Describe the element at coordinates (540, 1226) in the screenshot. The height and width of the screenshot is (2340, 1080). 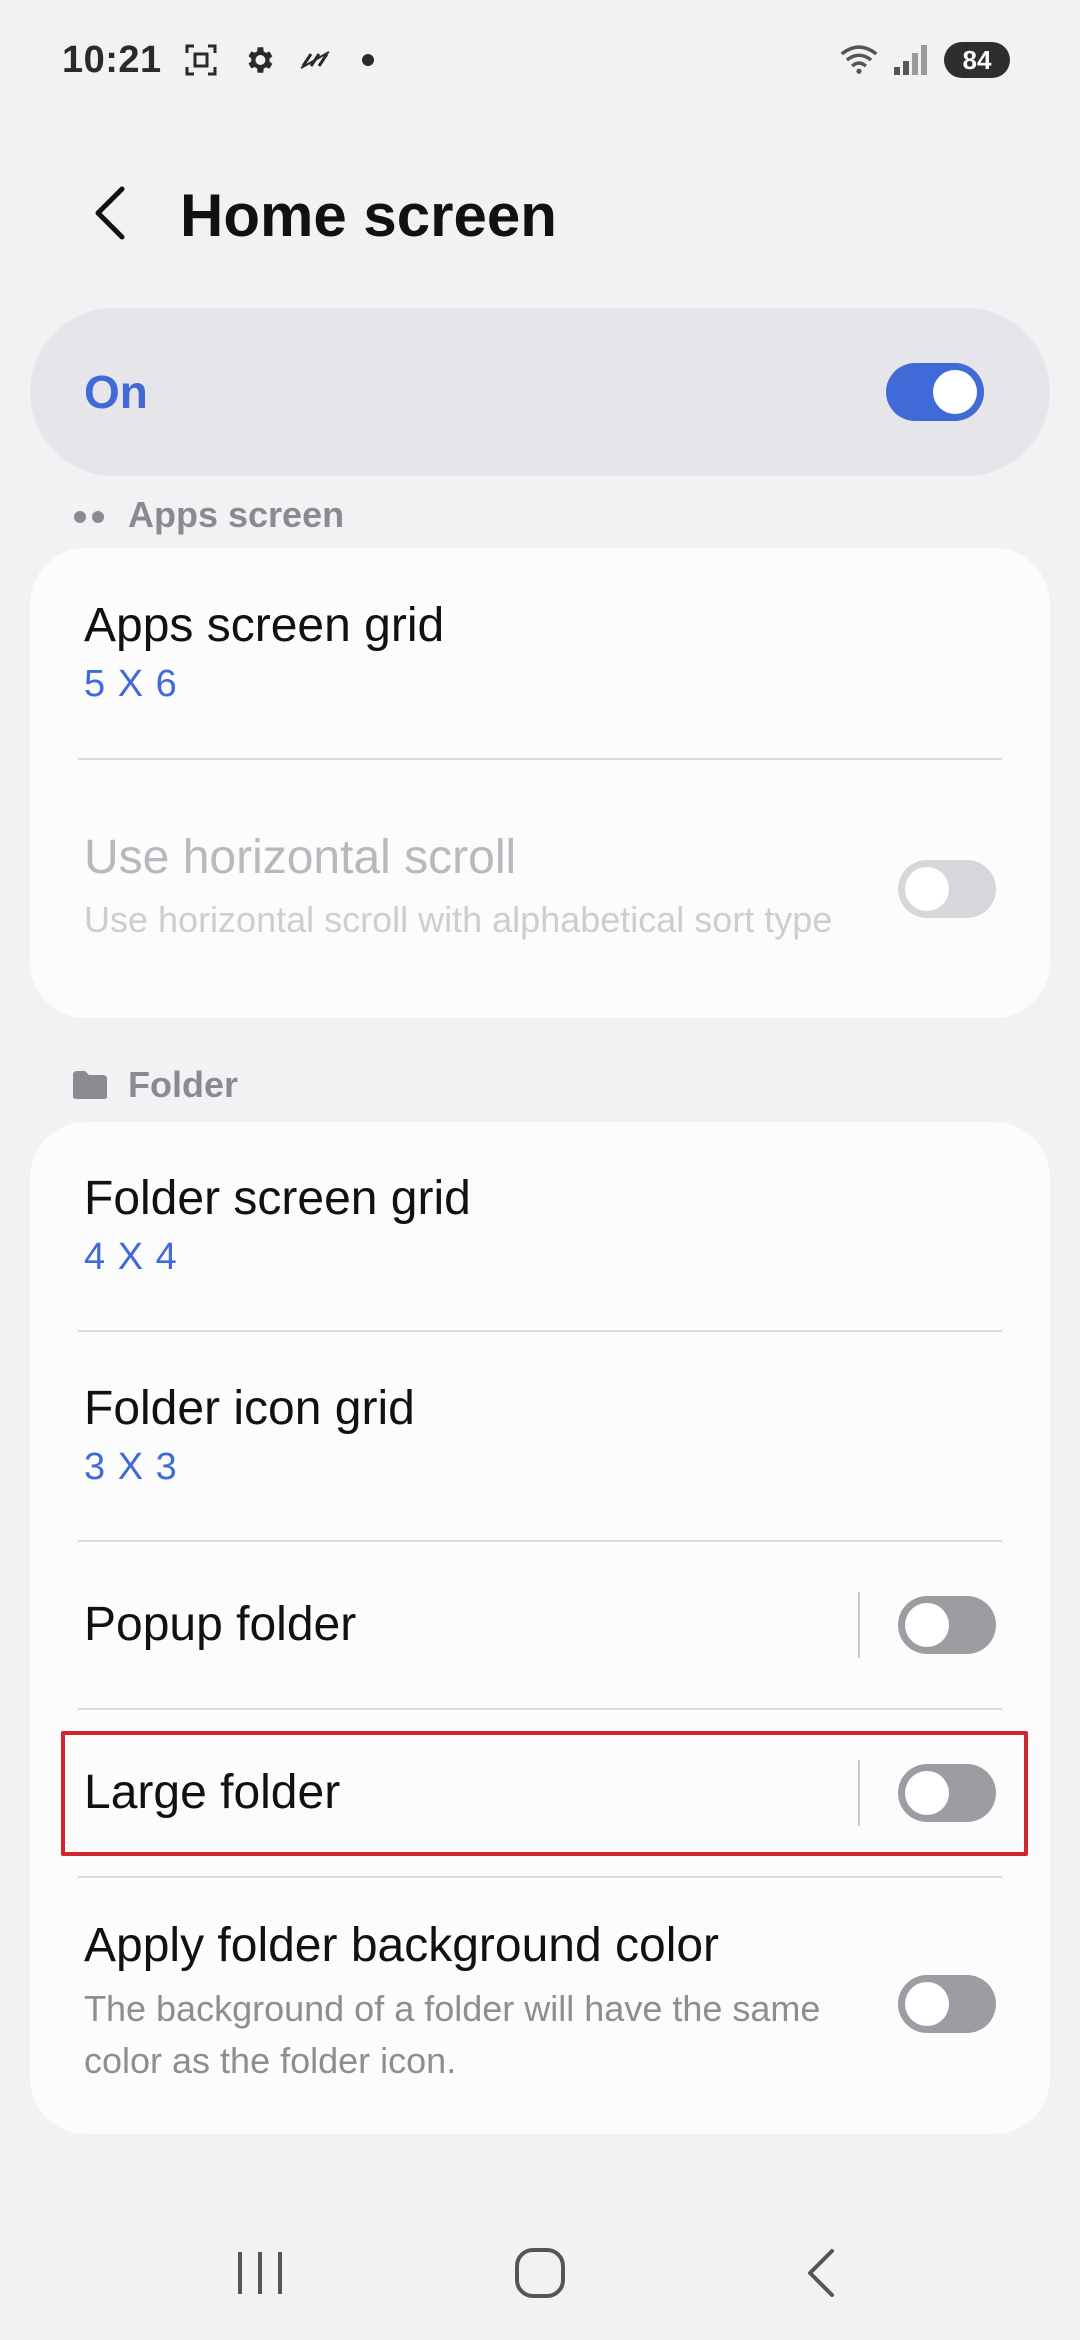
I see `setting-row-folder-screen-grid: Folder screen grid 4 X 4` at that location.